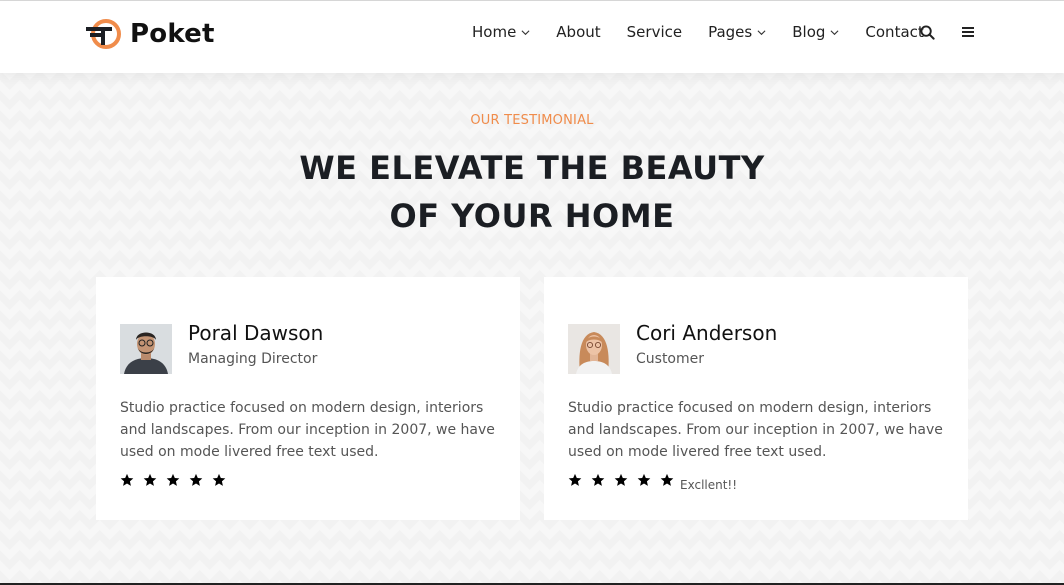 Image resolution: width=1064 pixels, height=585 pixels. I want to click on nav-service-label: Service, so click(654, 32).